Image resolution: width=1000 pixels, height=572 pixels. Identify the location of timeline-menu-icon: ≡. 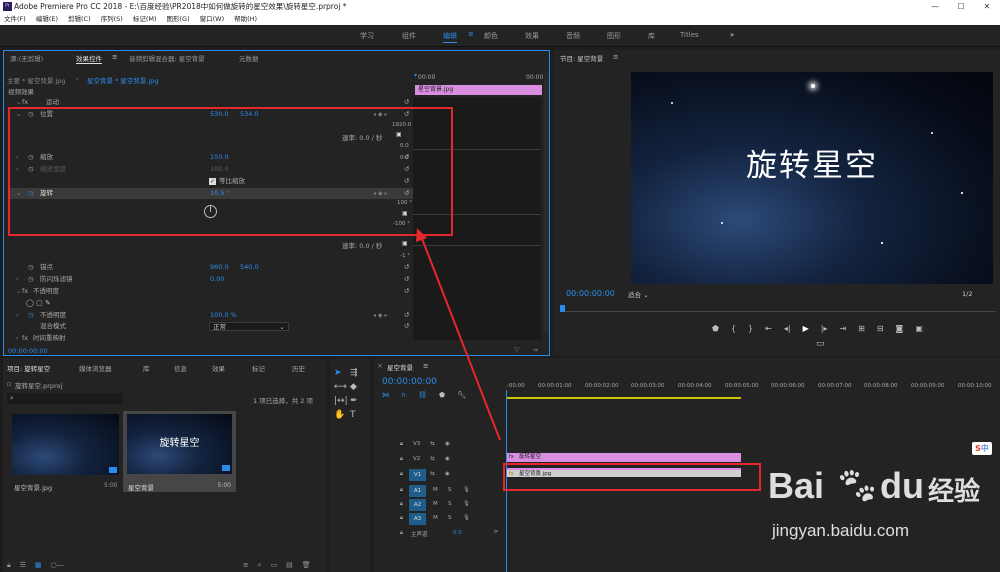
(425, 366).